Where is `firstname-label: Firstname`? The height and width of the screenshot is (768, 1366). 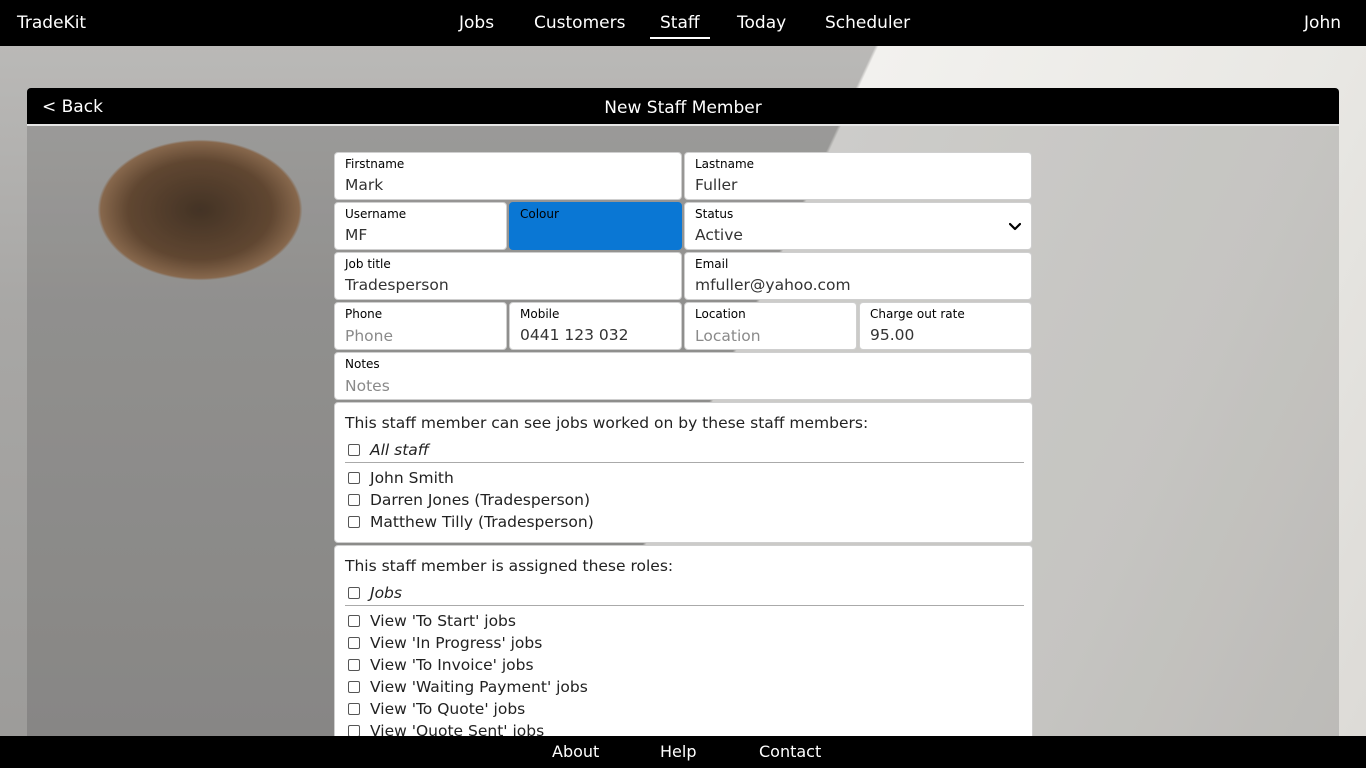 firstname-label: Firstname is located at coordinates (375, 164).